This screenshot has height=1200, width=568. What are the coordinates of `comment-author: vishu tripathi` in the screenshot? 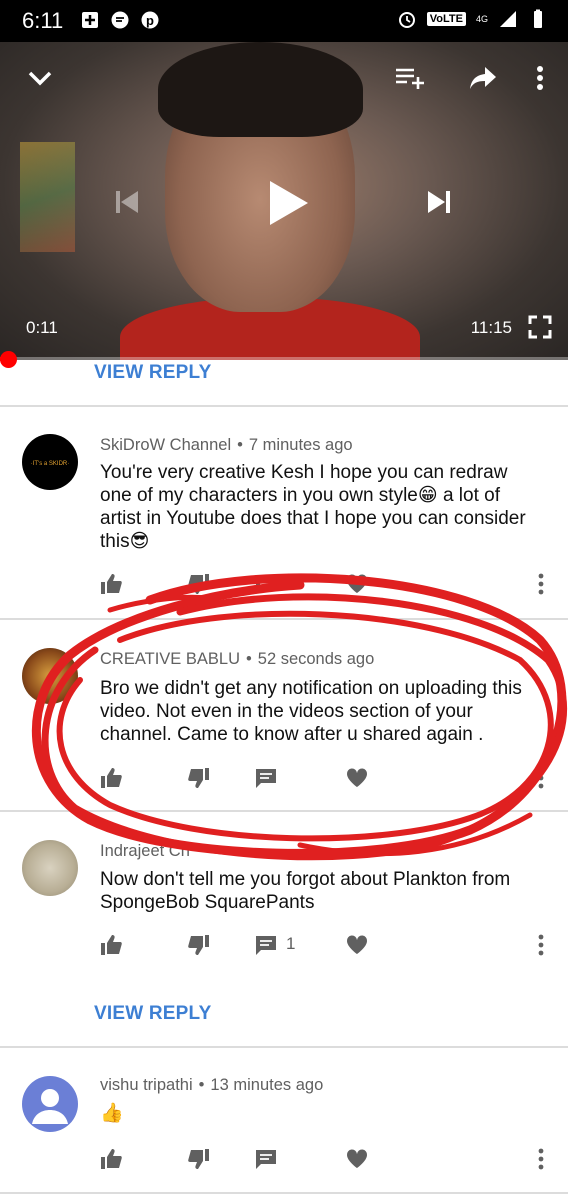 It's located at (146, 1085).